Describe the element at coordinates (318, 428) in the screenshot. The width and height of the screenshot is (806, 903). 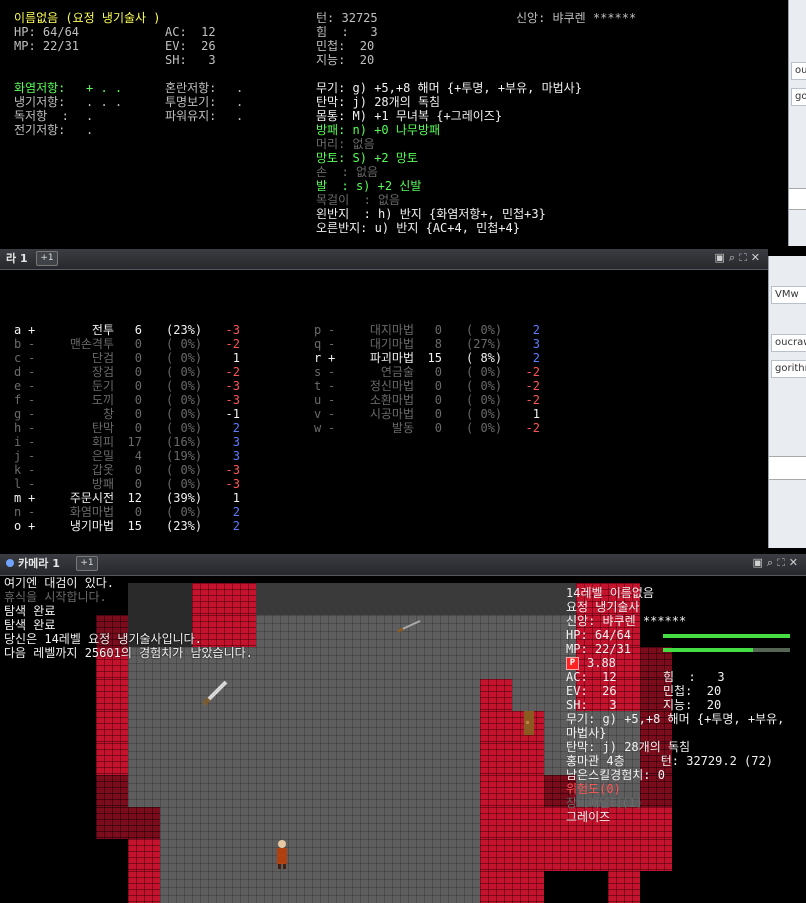
I see `skill-key: w` at that location.